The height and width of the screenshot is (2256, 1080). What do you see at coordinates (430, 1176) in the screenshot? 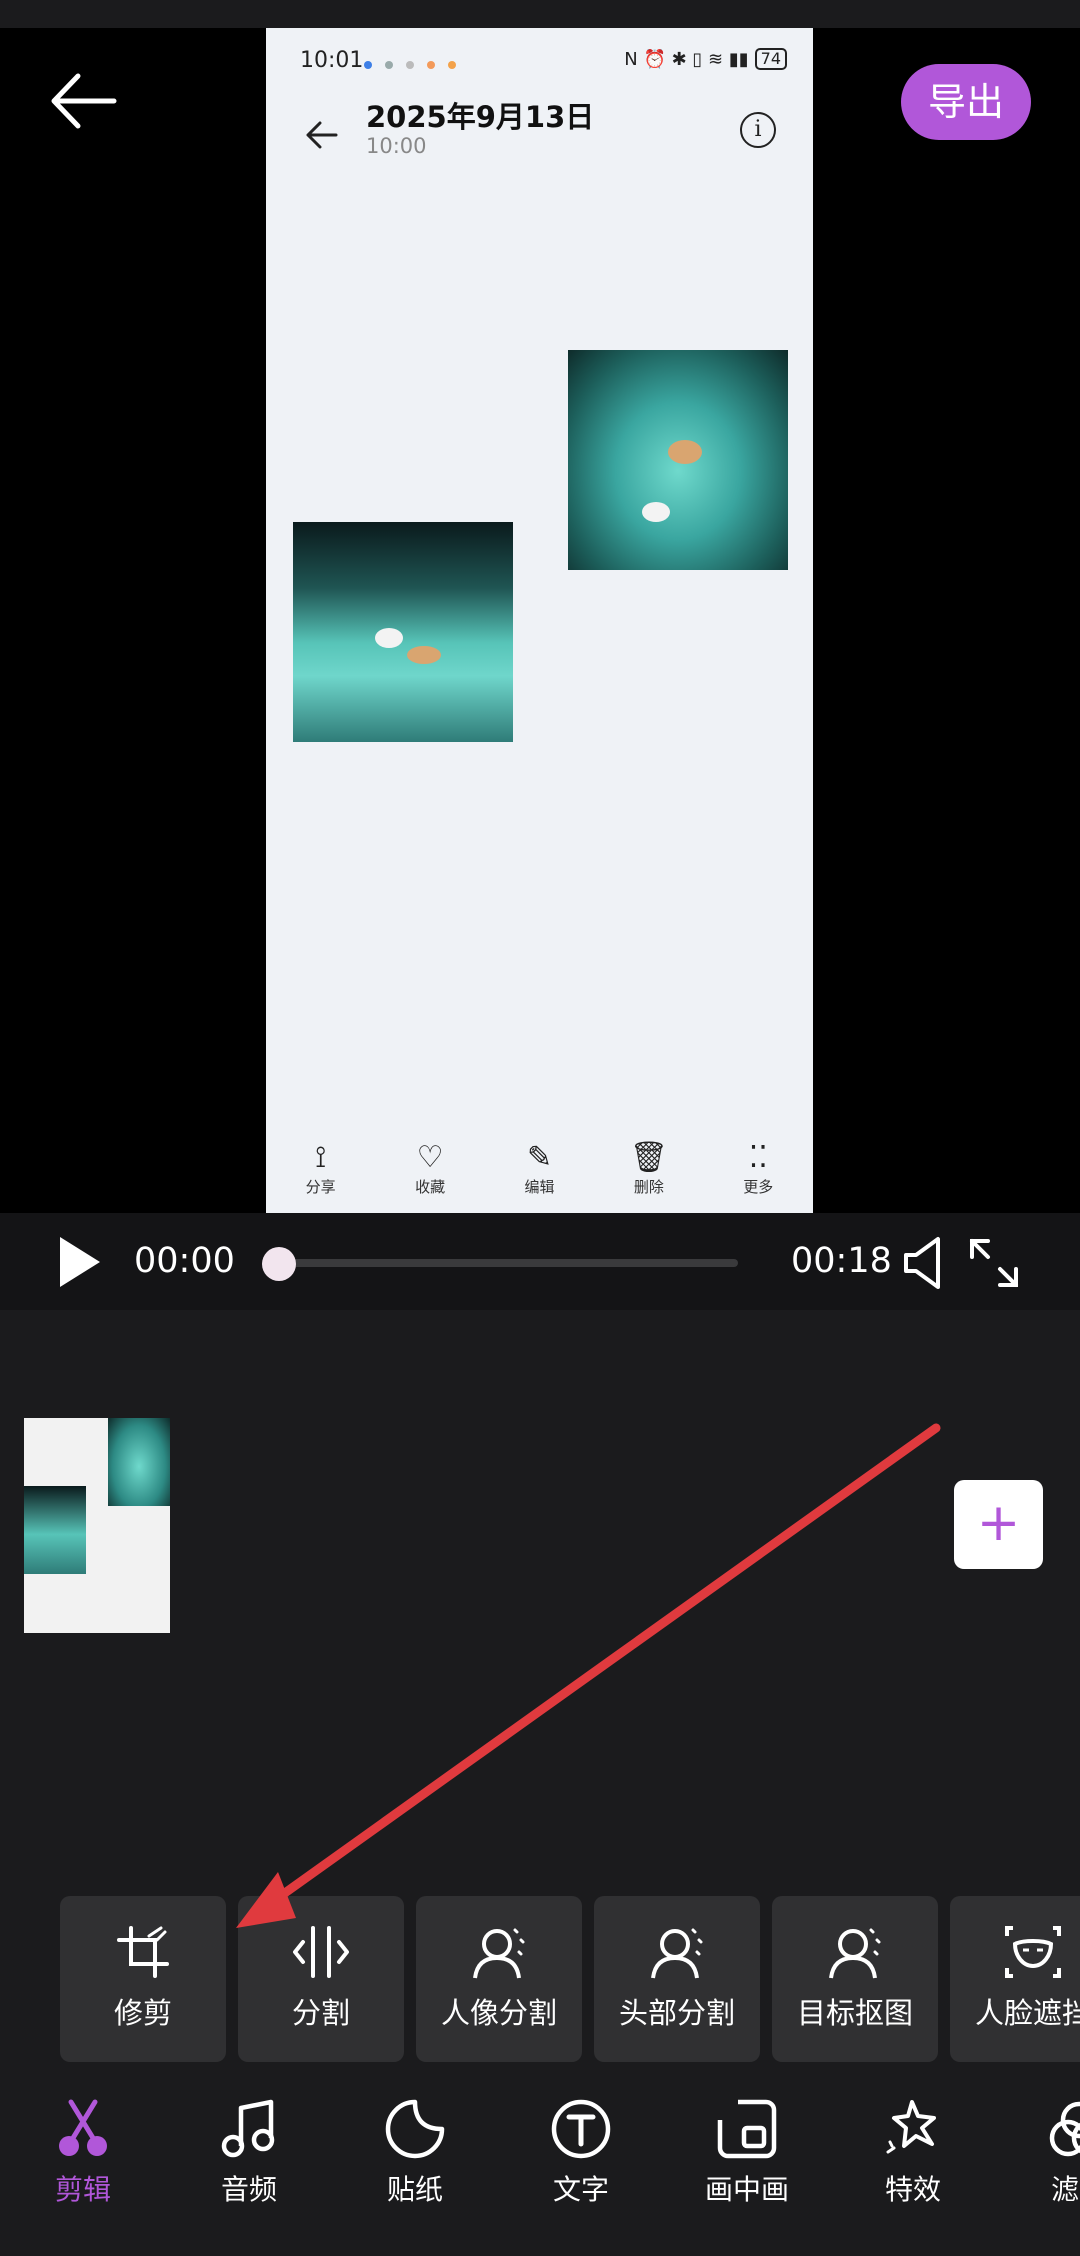
I see `favorite-item: ♡ 收藏` at bounding box center [430, 1176].